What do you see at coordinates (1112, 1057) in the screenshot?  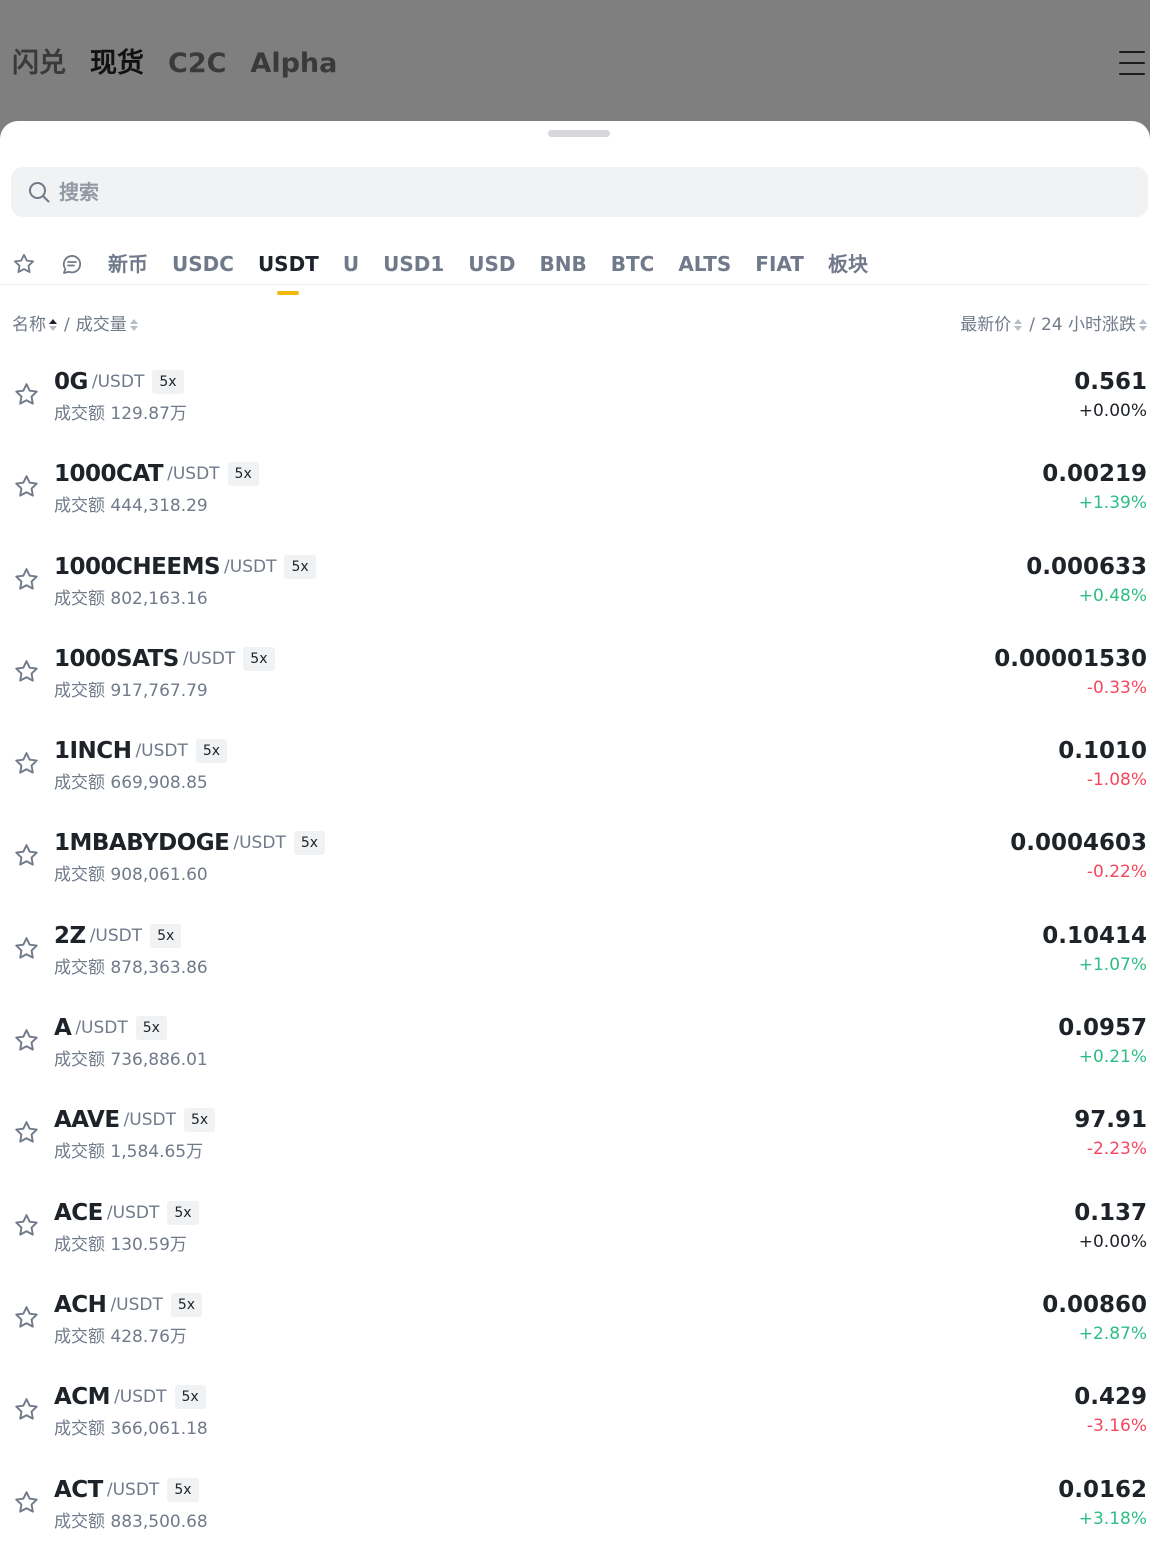 I see `change-24h: +0.21%` at bounding box center [1112, 1057].